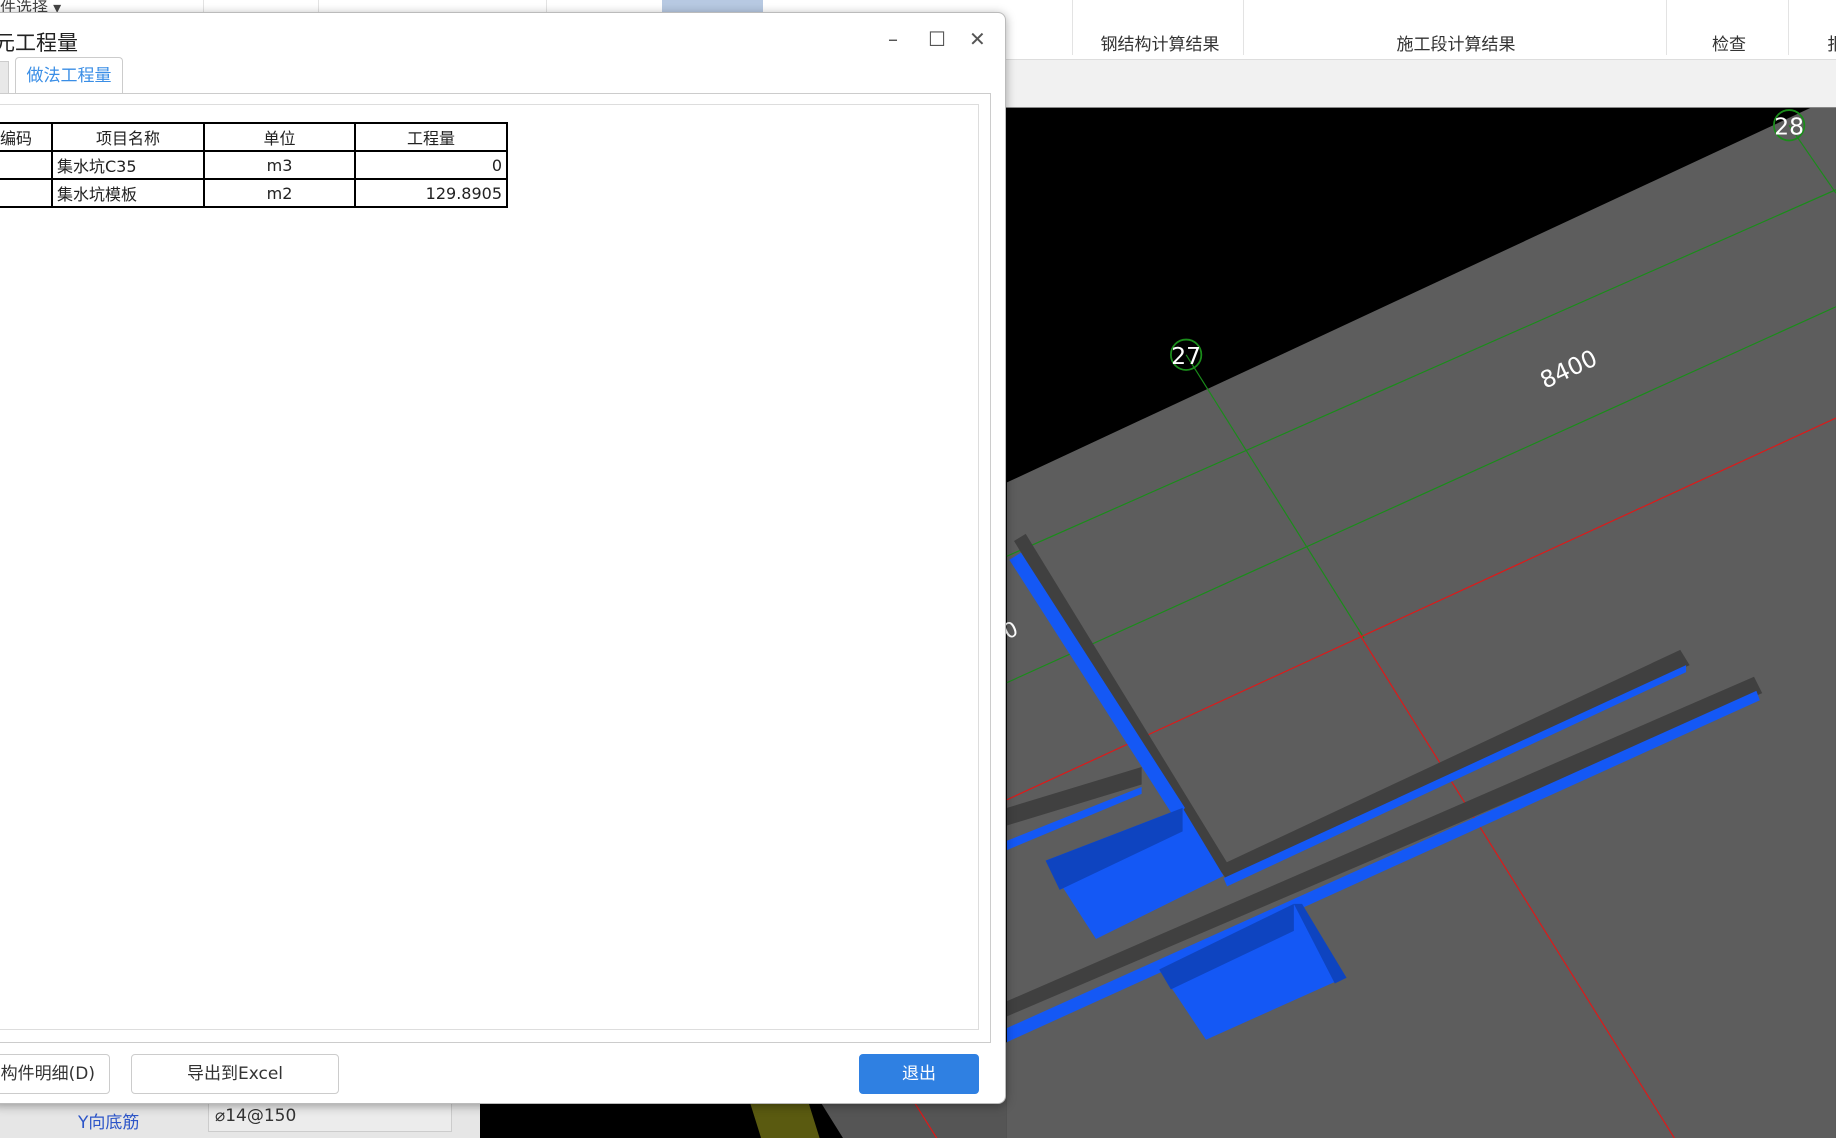 This screenshot has height=1138, width=1836. Describe the element at coordinates (937, 39) in the screenshot. I see `maximize-icon: ☐` at that location.